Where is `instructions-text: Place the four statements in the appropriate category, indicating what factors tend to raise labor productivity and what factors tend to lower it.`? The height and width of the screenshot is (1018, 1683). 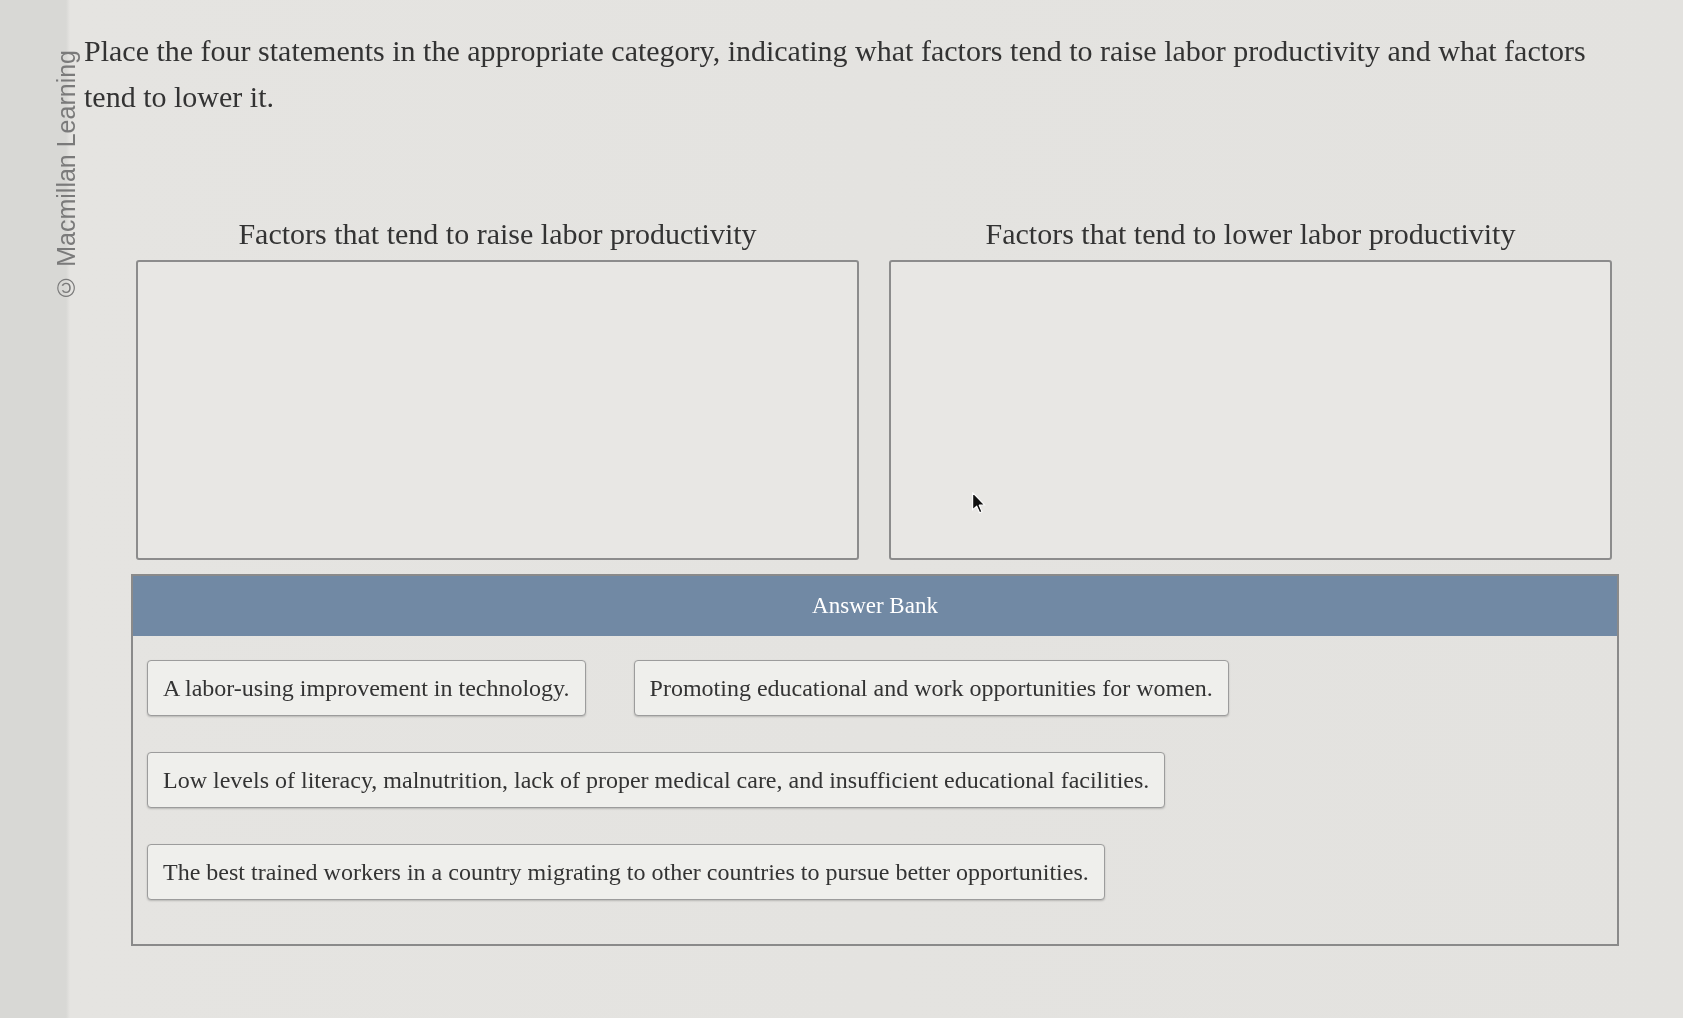
instructions-text: Place the four statements in the appropriate category, indicating what factors tend to raise labor productivity and what factors tend to lower it. is located at coordinates (835, 74).